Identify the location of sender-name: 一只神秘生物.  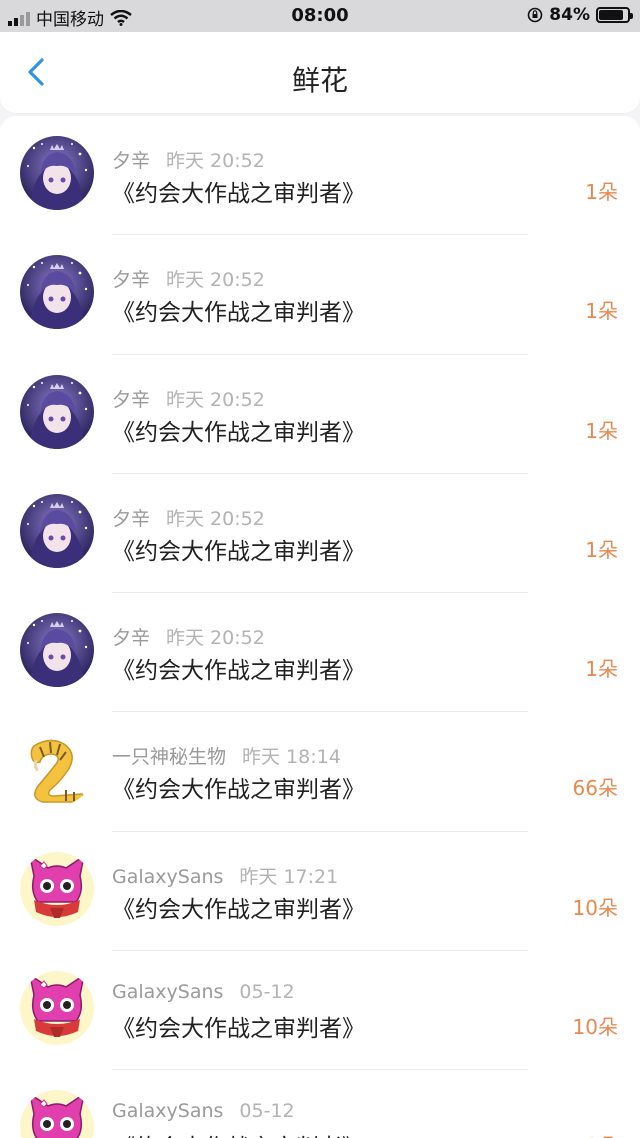
(169, 757).